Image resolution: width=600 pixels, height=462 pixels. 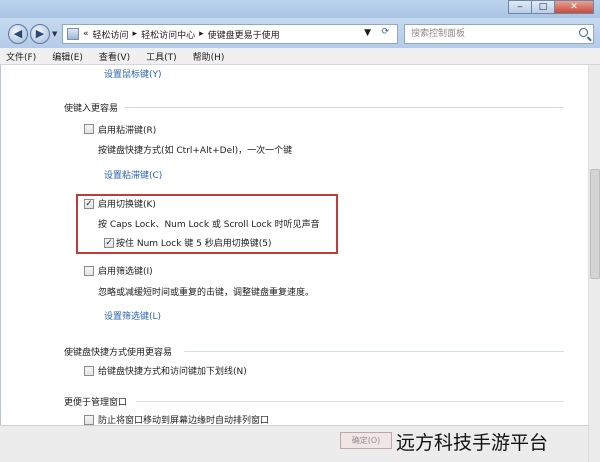 I want to click on menu-edit: 编辑(E), so click(x=67, y=56).